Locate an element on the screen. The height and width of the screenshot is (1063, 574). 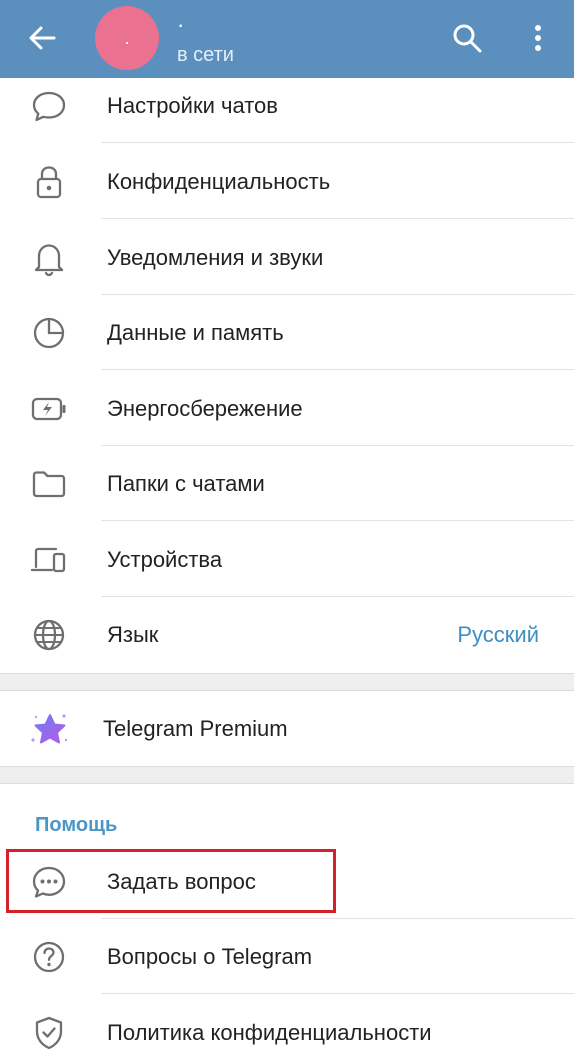
settings-item-power-saving: Энергосбережение is located at coordinates (287, 408).